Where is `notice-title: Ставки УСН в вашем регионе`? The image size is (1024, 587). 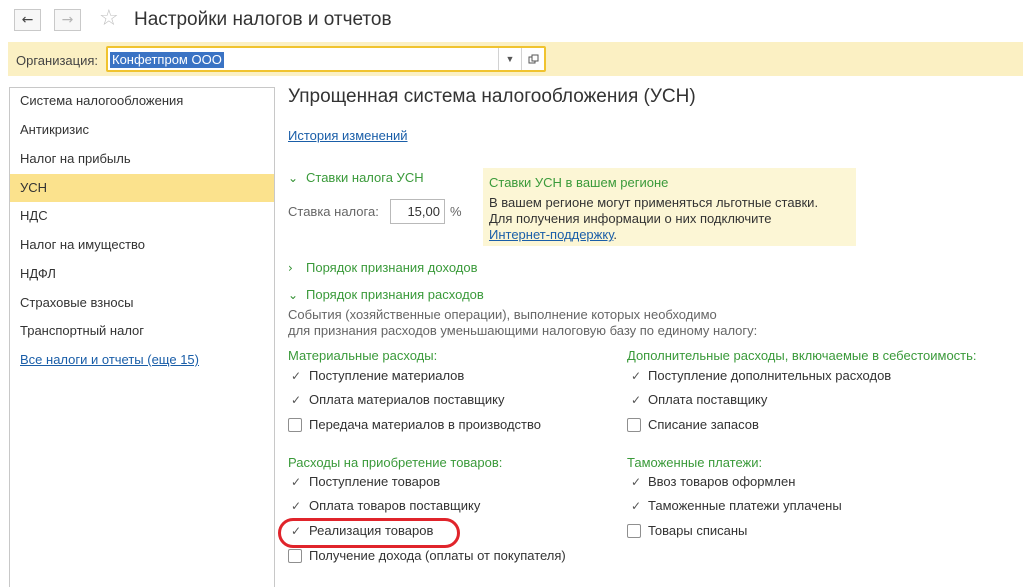 notice-title: Ставки УСН в вашем регионе is located at coordinates (579, 182).